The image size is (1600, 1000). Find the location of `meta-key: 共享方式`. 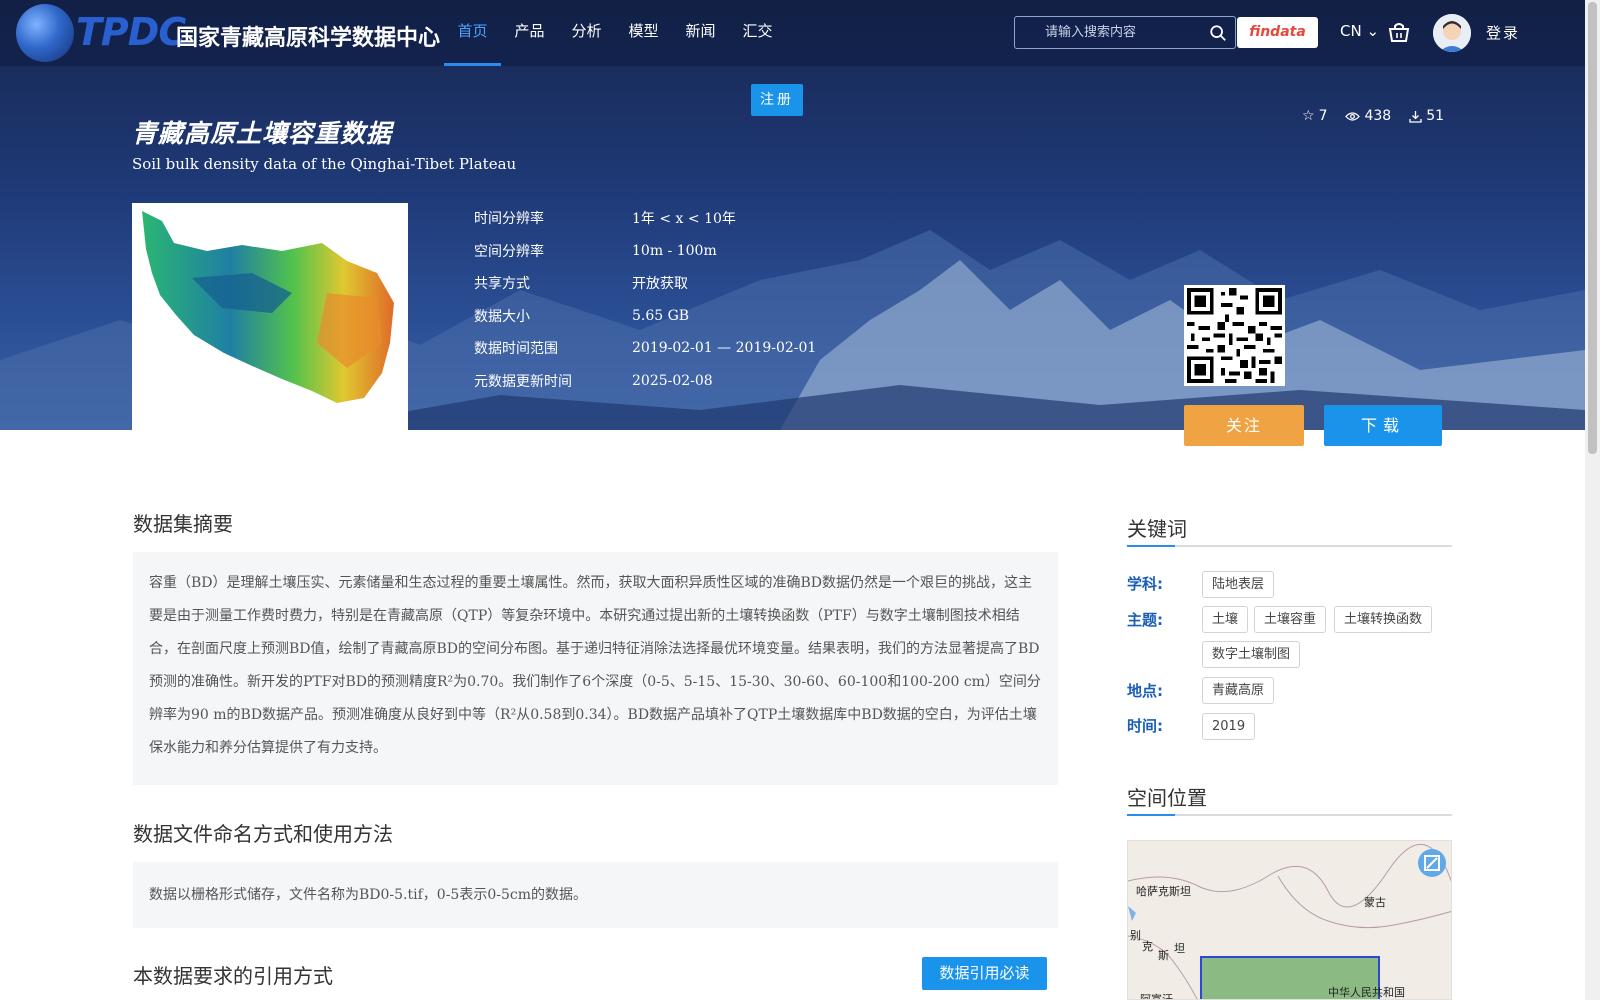

meta-key: 共享方式 is located at coordinates (502, 284).